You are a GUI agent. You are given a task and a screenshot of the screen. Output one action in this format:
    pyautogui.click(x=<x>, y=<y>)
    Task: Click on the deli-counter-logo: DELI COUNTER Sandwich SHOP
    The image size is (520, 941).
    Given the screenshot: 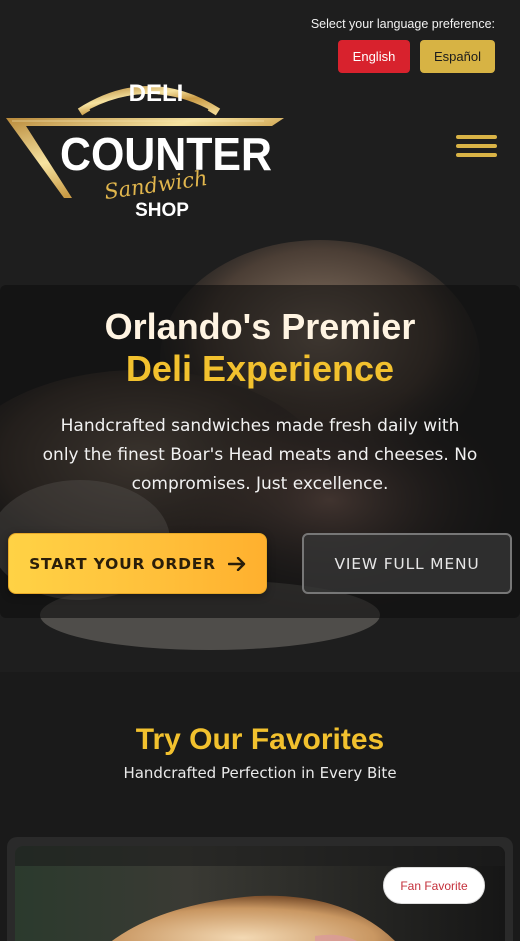 What is the action you would take?
    pyautogui.click(x=146, y=150)
    